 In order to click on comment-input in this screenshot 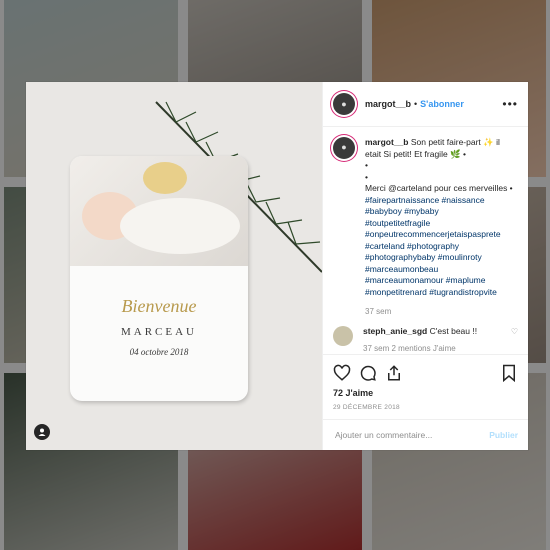, I will do `click(411, 435)`.